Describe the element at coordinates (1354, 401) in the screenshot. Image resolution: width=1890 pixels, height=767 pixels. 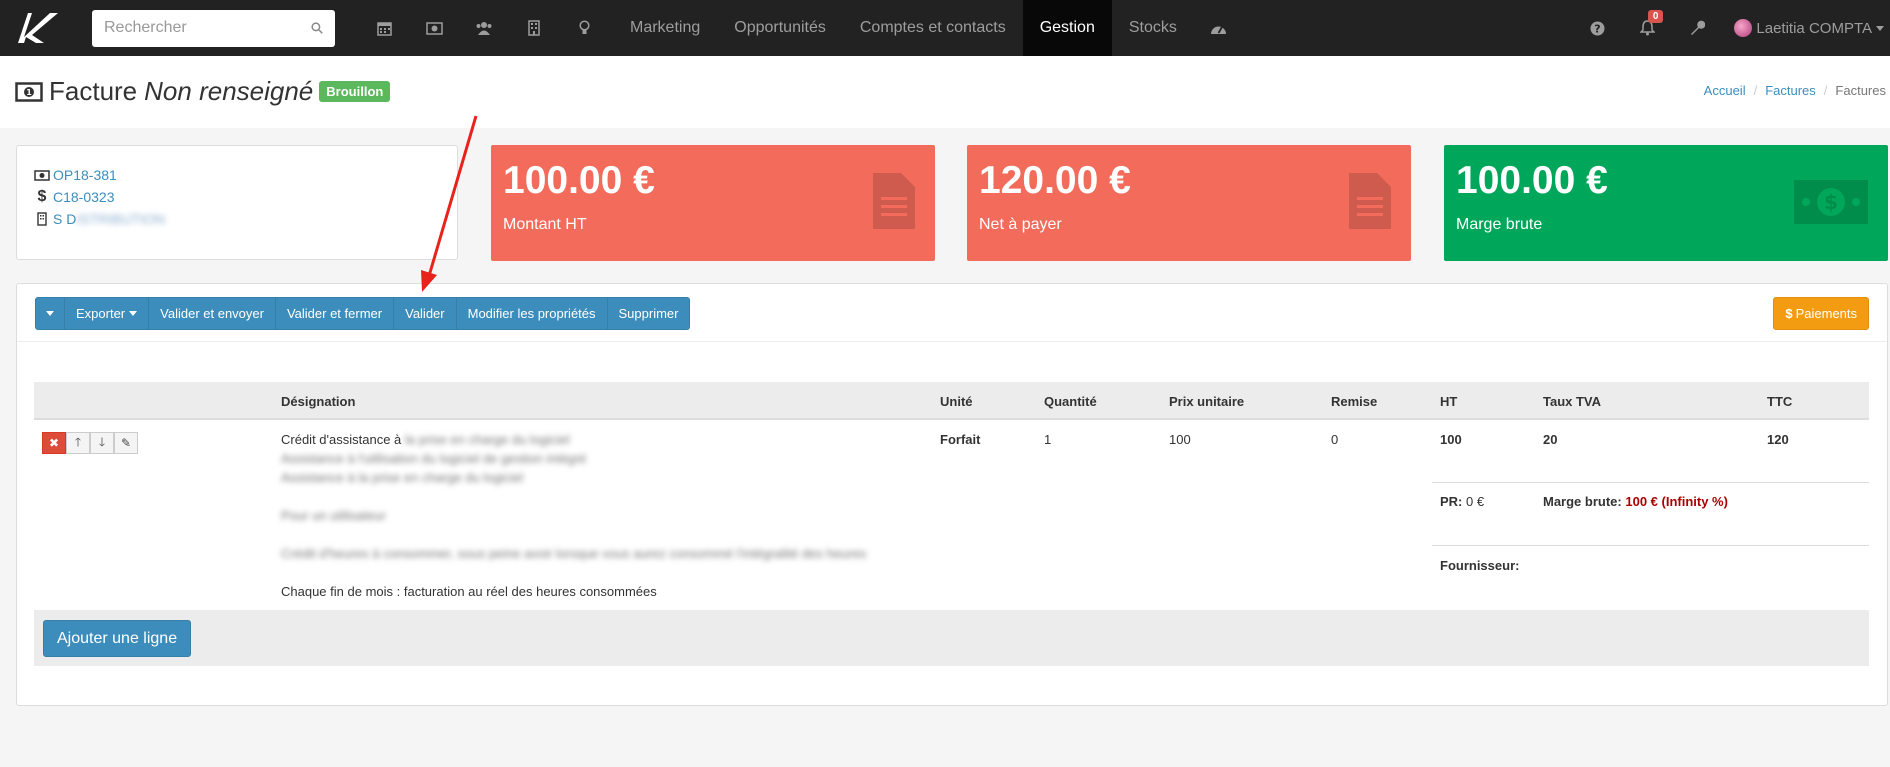
I see `col-remise: Remise` at that location.